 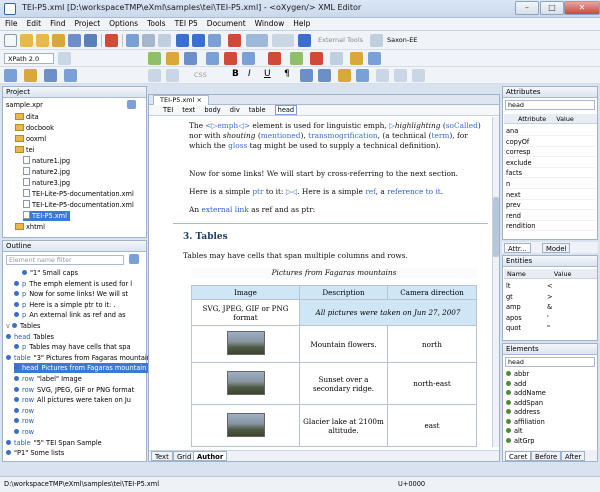 I want to click on outline-filter-input: Element name filter, so click(x=65, y=260).